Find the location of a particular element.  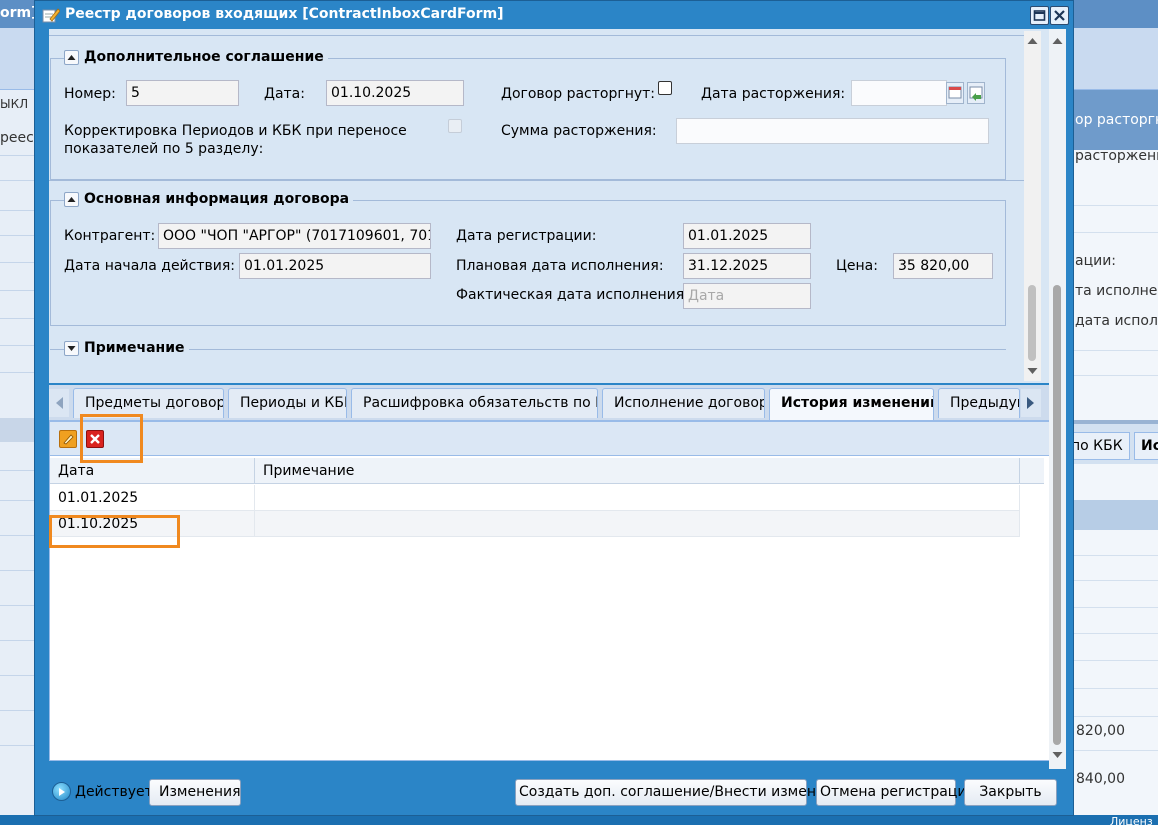

tab-contract-items: Предметы договора is located at coordinates (148, 403).